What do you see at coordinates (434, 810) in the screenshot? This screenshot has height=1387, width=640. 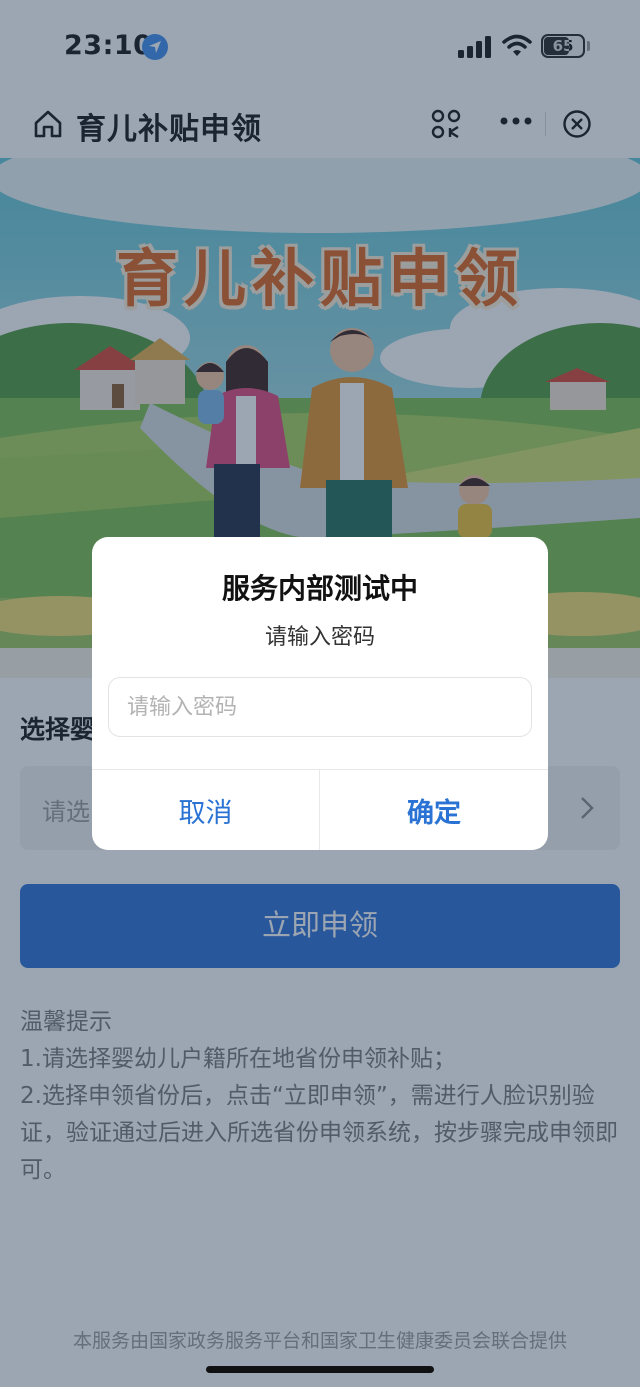 I see `confirm-button: 确定` at bounding box center [434, 810].